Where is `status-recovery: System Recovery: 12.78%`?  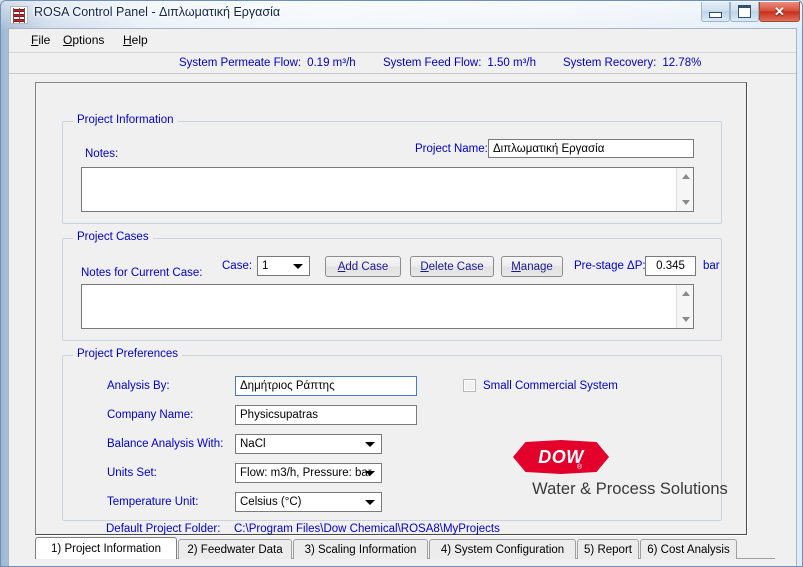
status-recovery: System Recovery: 12.78% is located at coordinates (632, 63).